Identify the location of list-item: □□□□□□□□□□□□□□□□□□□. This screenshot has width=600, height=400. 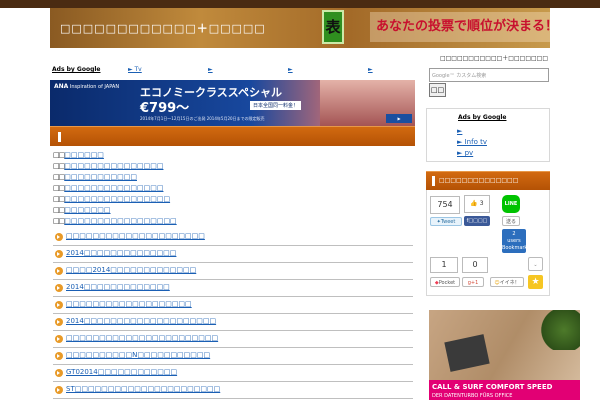
(233, 305).